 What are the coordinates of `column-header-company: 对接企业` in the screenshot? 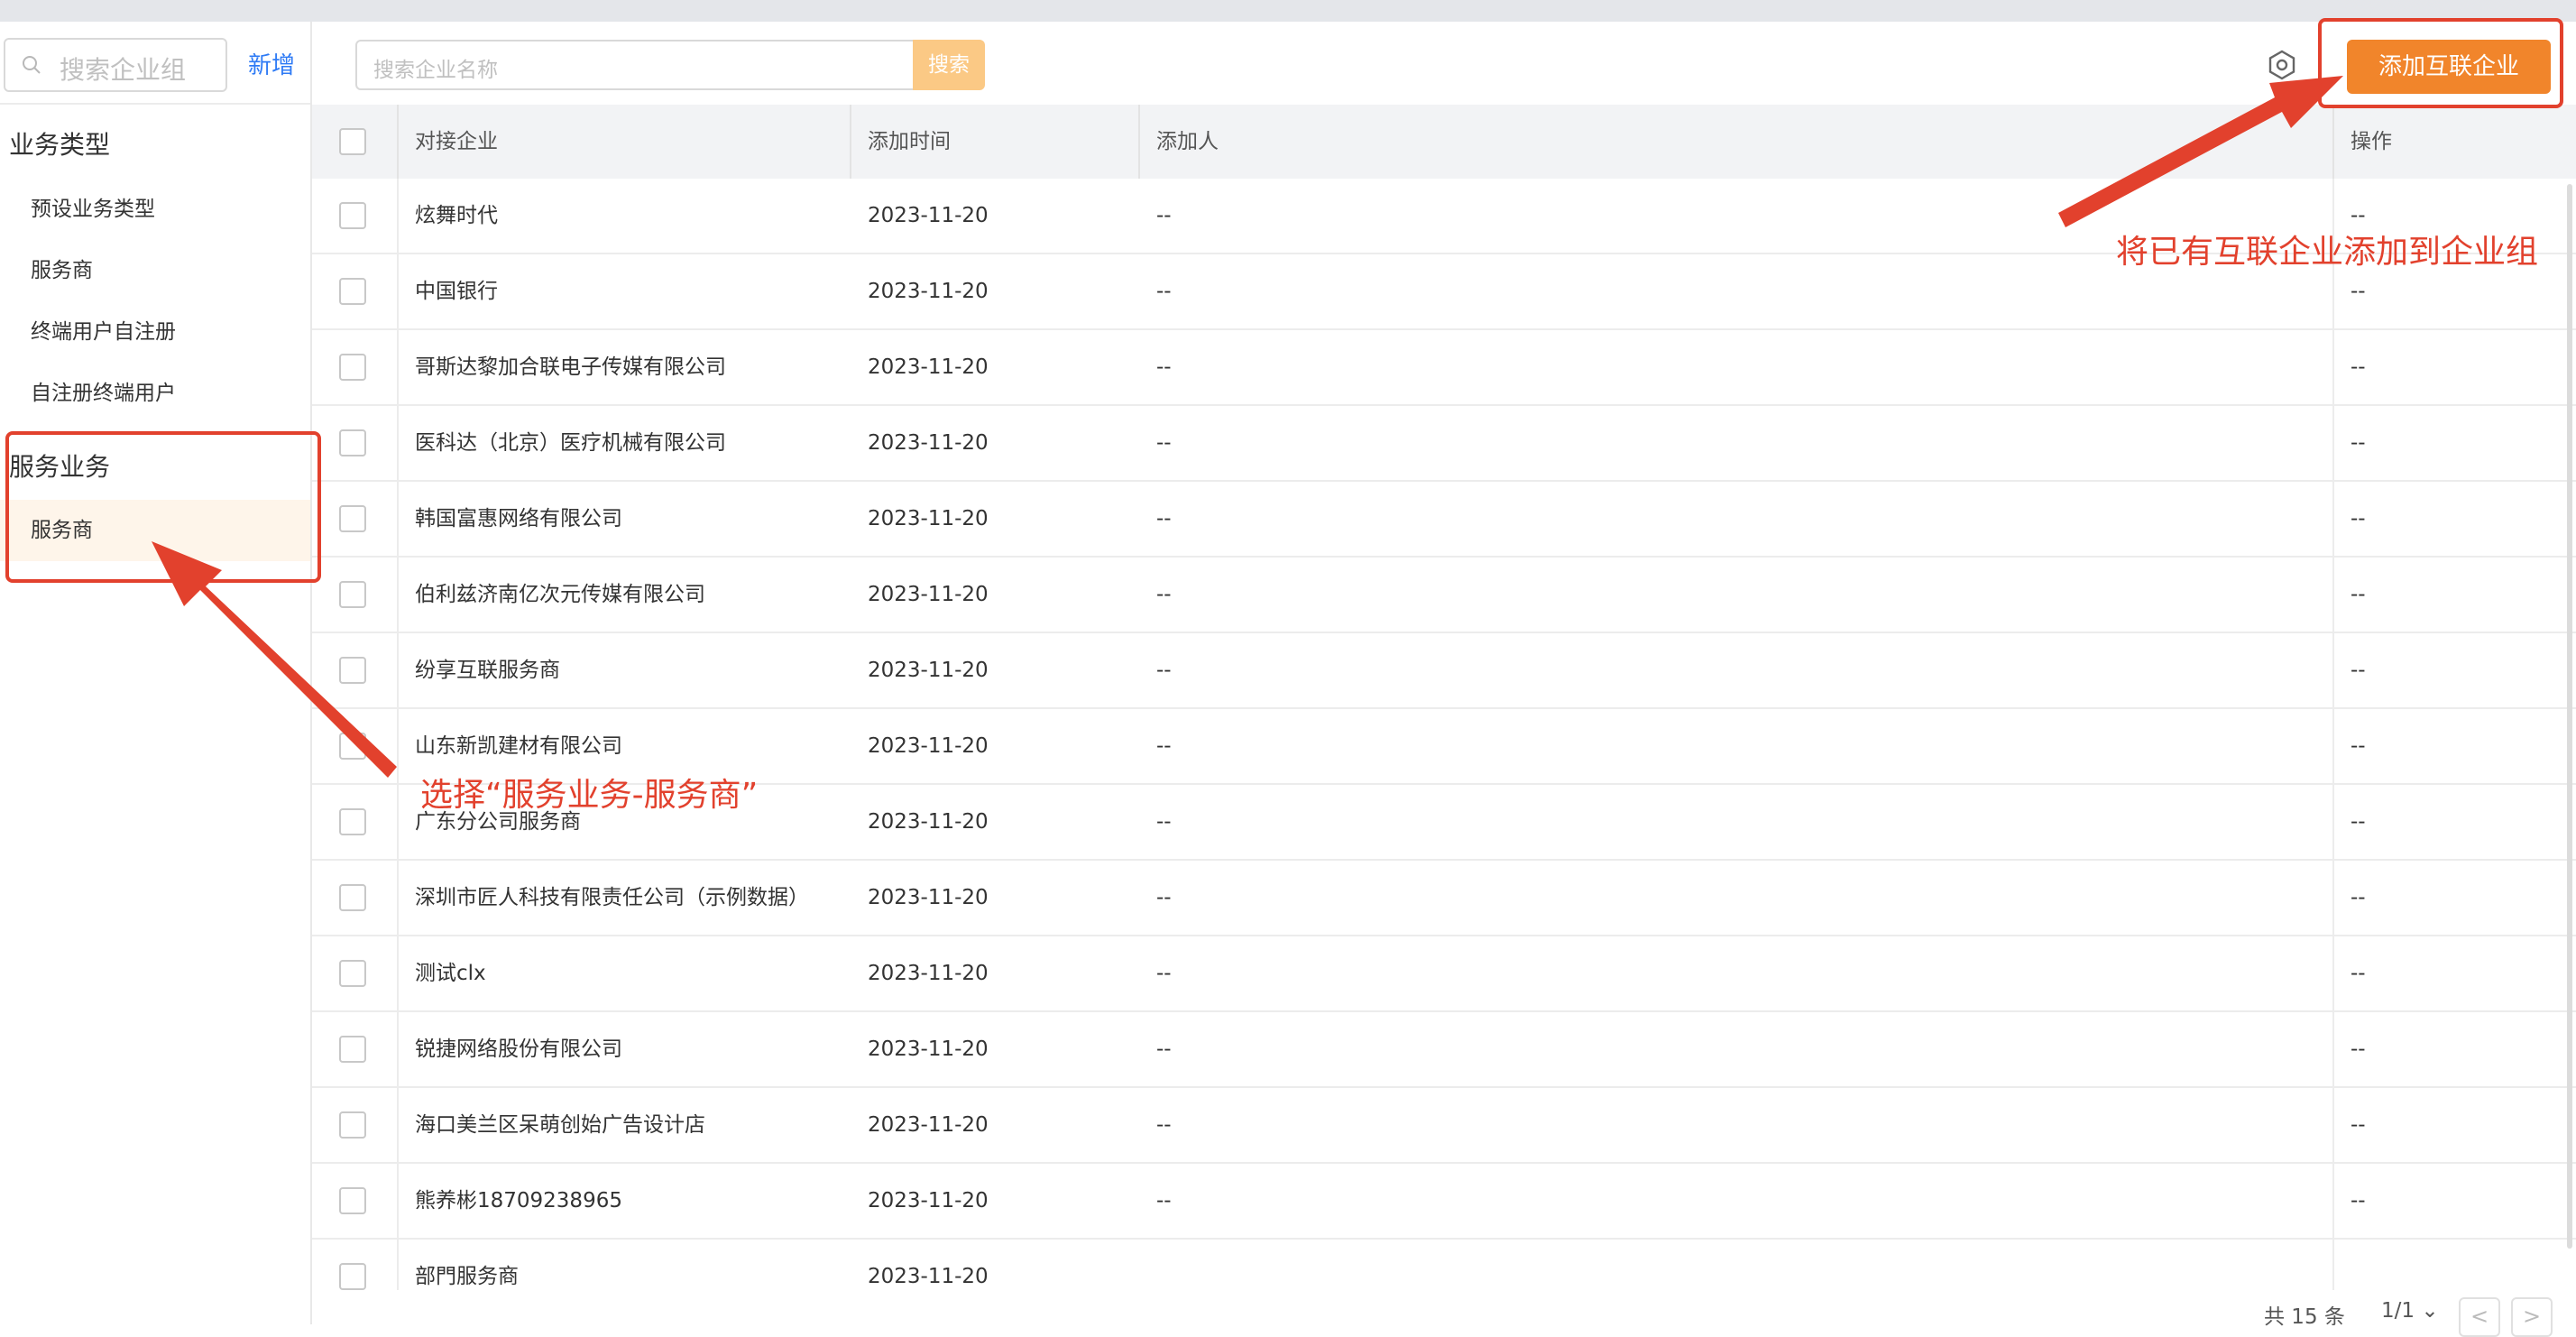 It's located at (456, 142).